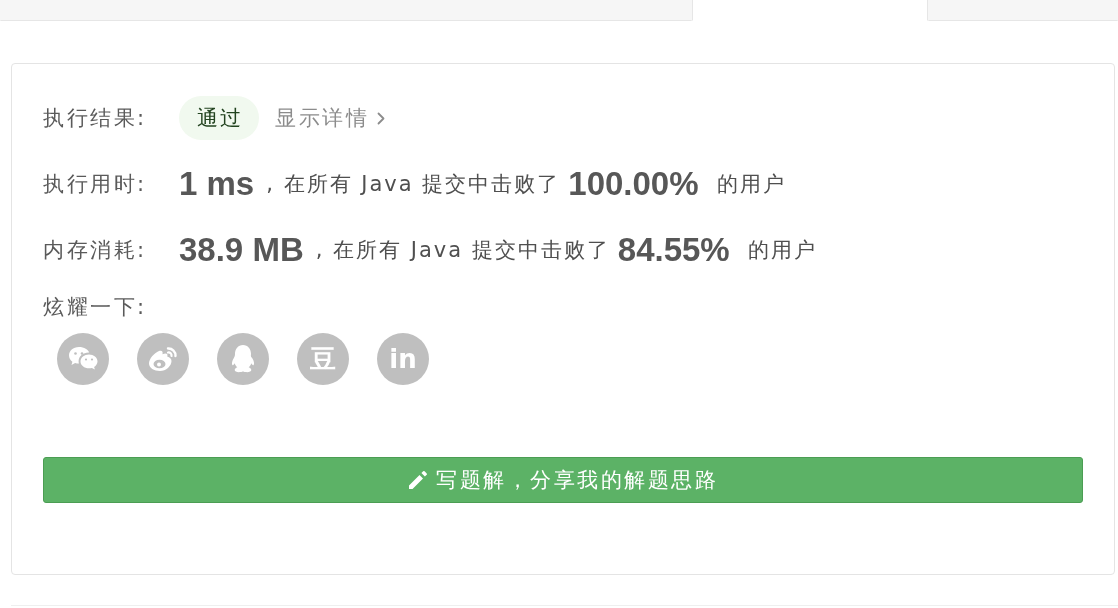  I want to click on percentile-value: 84.55%, so click(673, 250).